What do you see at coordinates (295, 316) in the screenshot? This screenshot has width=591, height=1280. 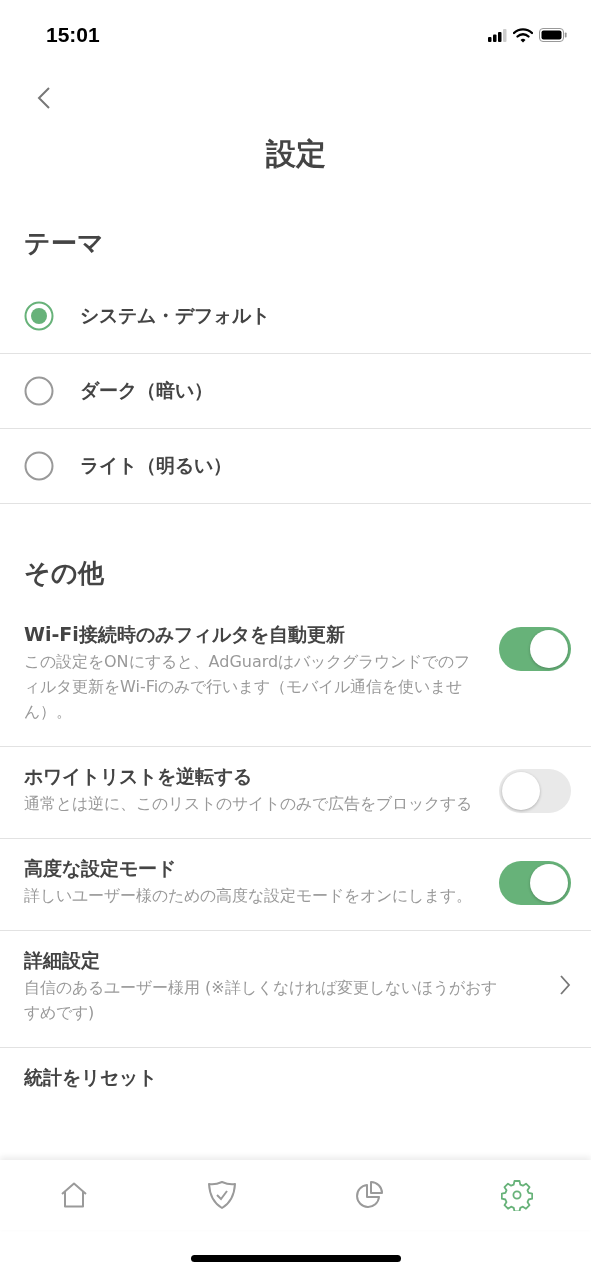 I see `theme-option: システム・デフォルト` at bounding box center [295, 316].